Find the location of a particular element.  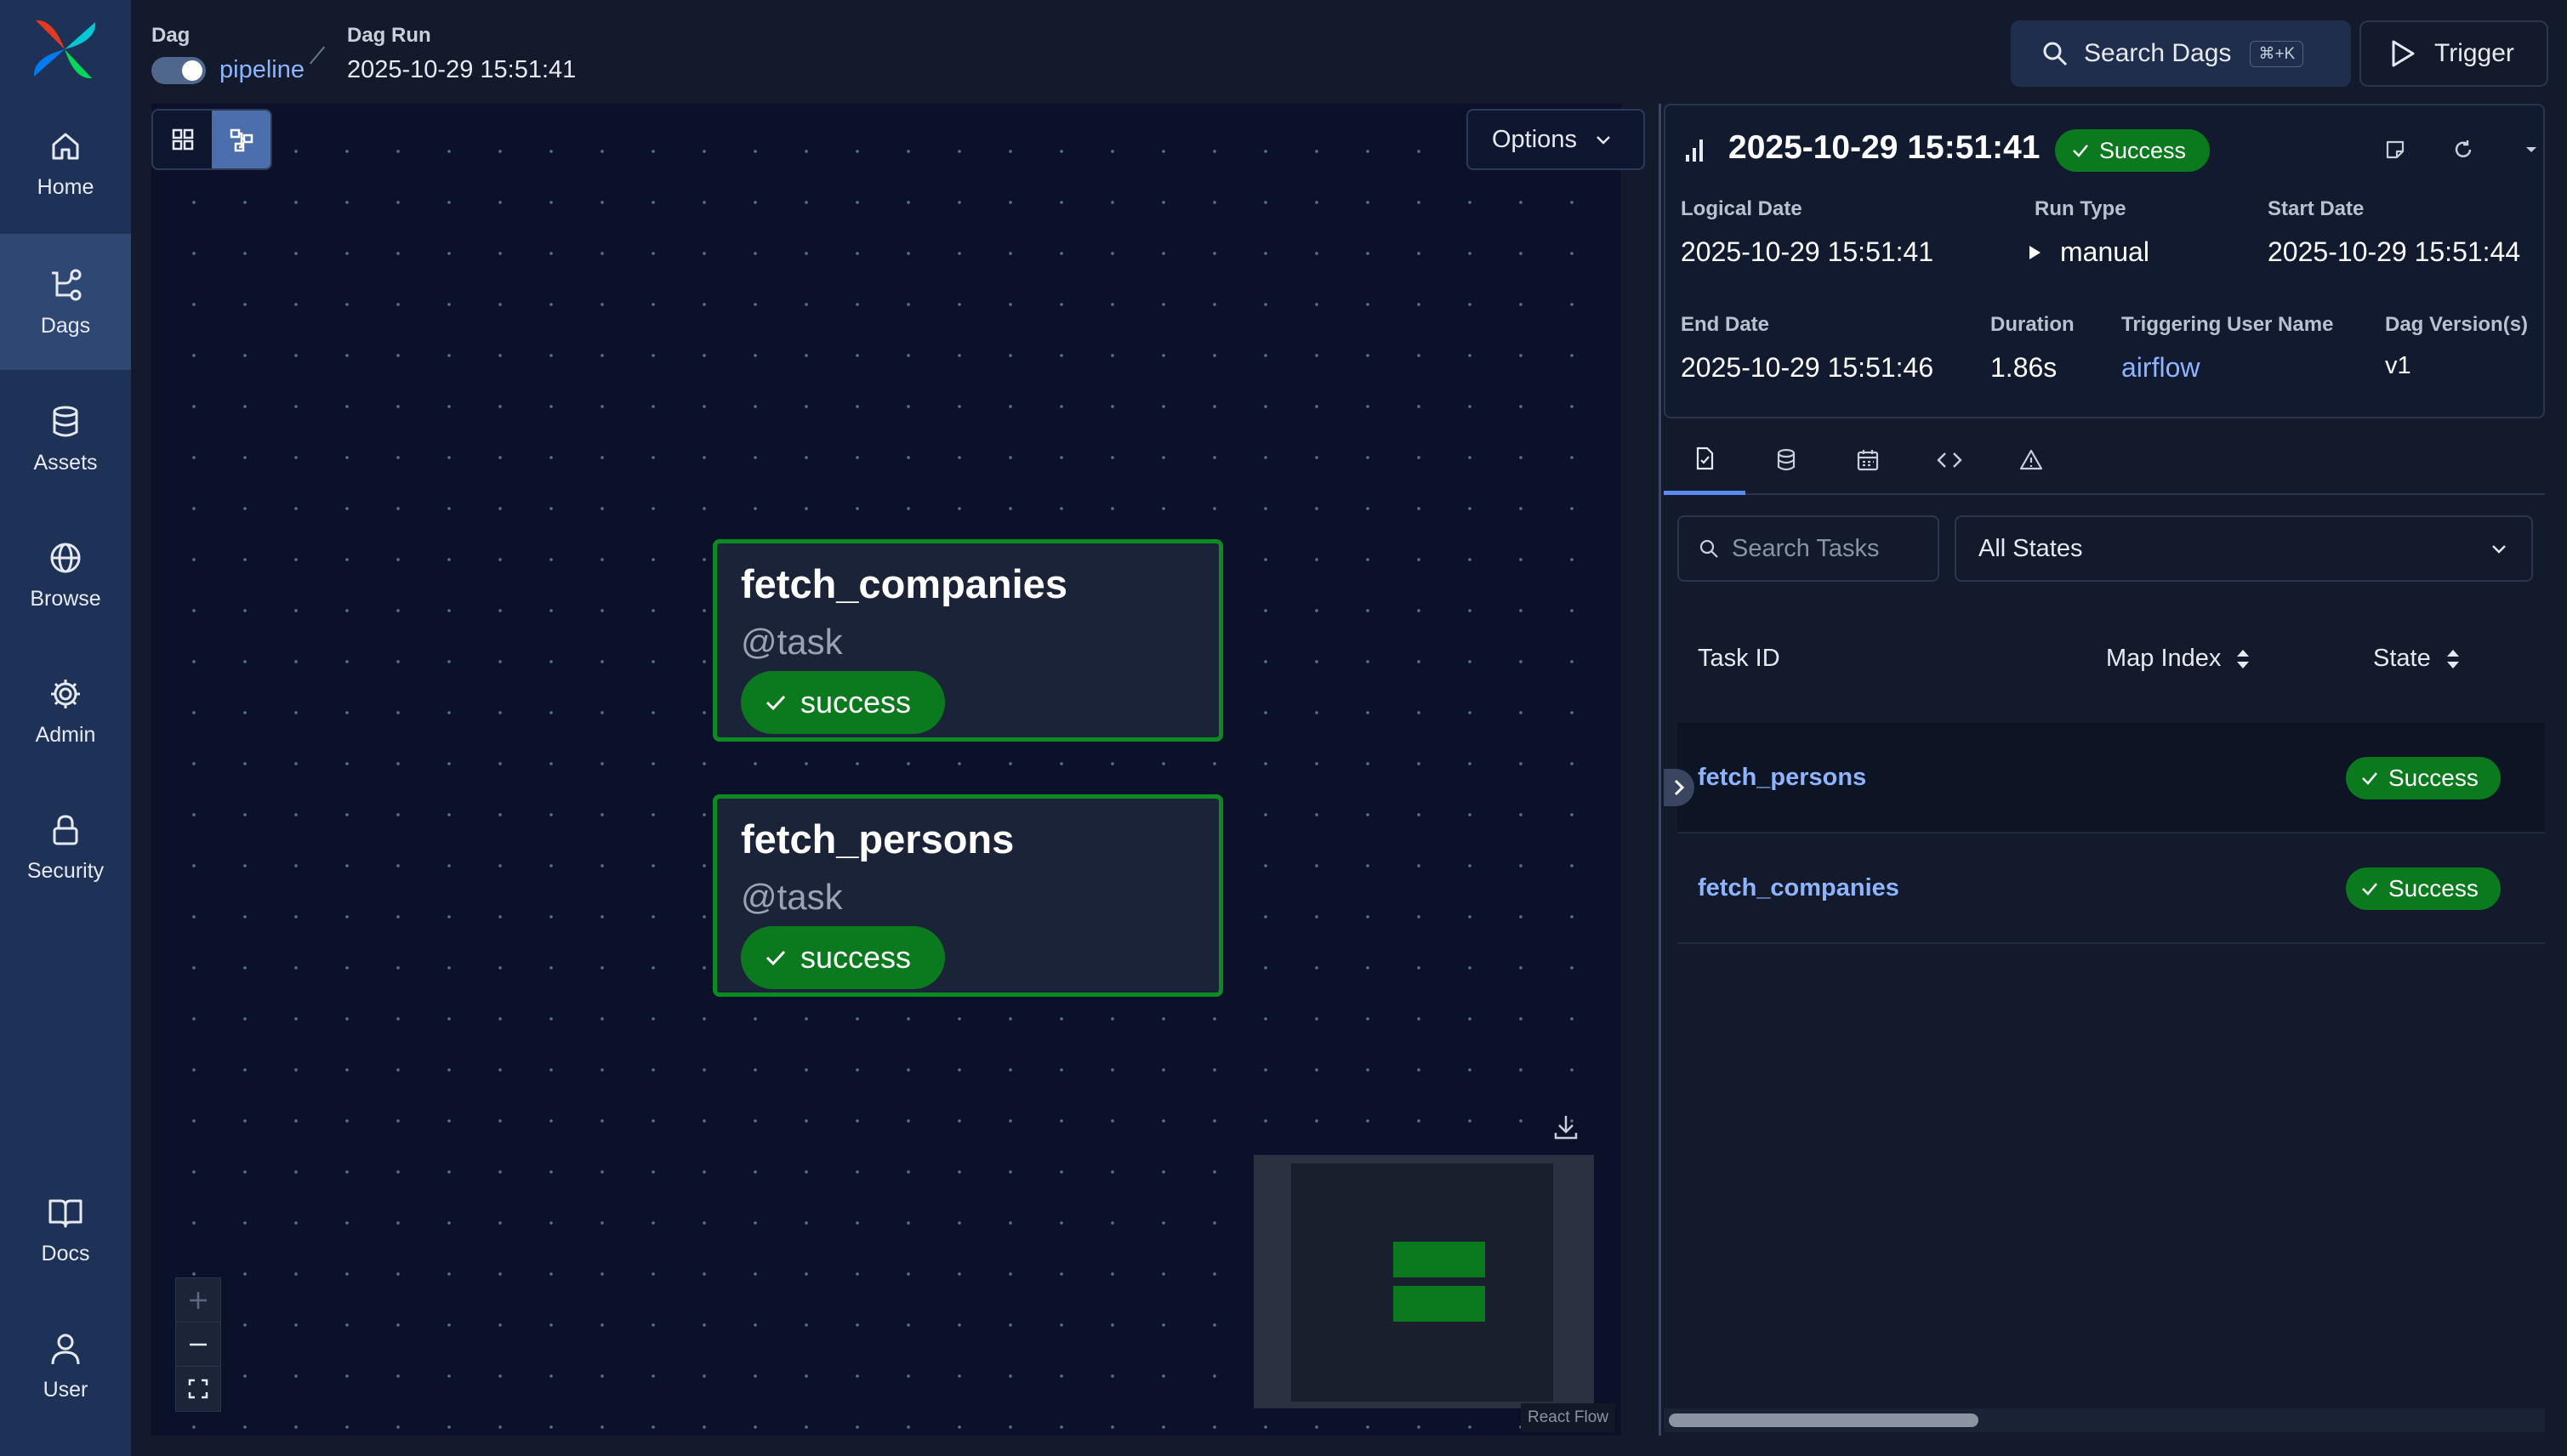

table-row: fetch_persons Success is located at coordinates (2111, 778).